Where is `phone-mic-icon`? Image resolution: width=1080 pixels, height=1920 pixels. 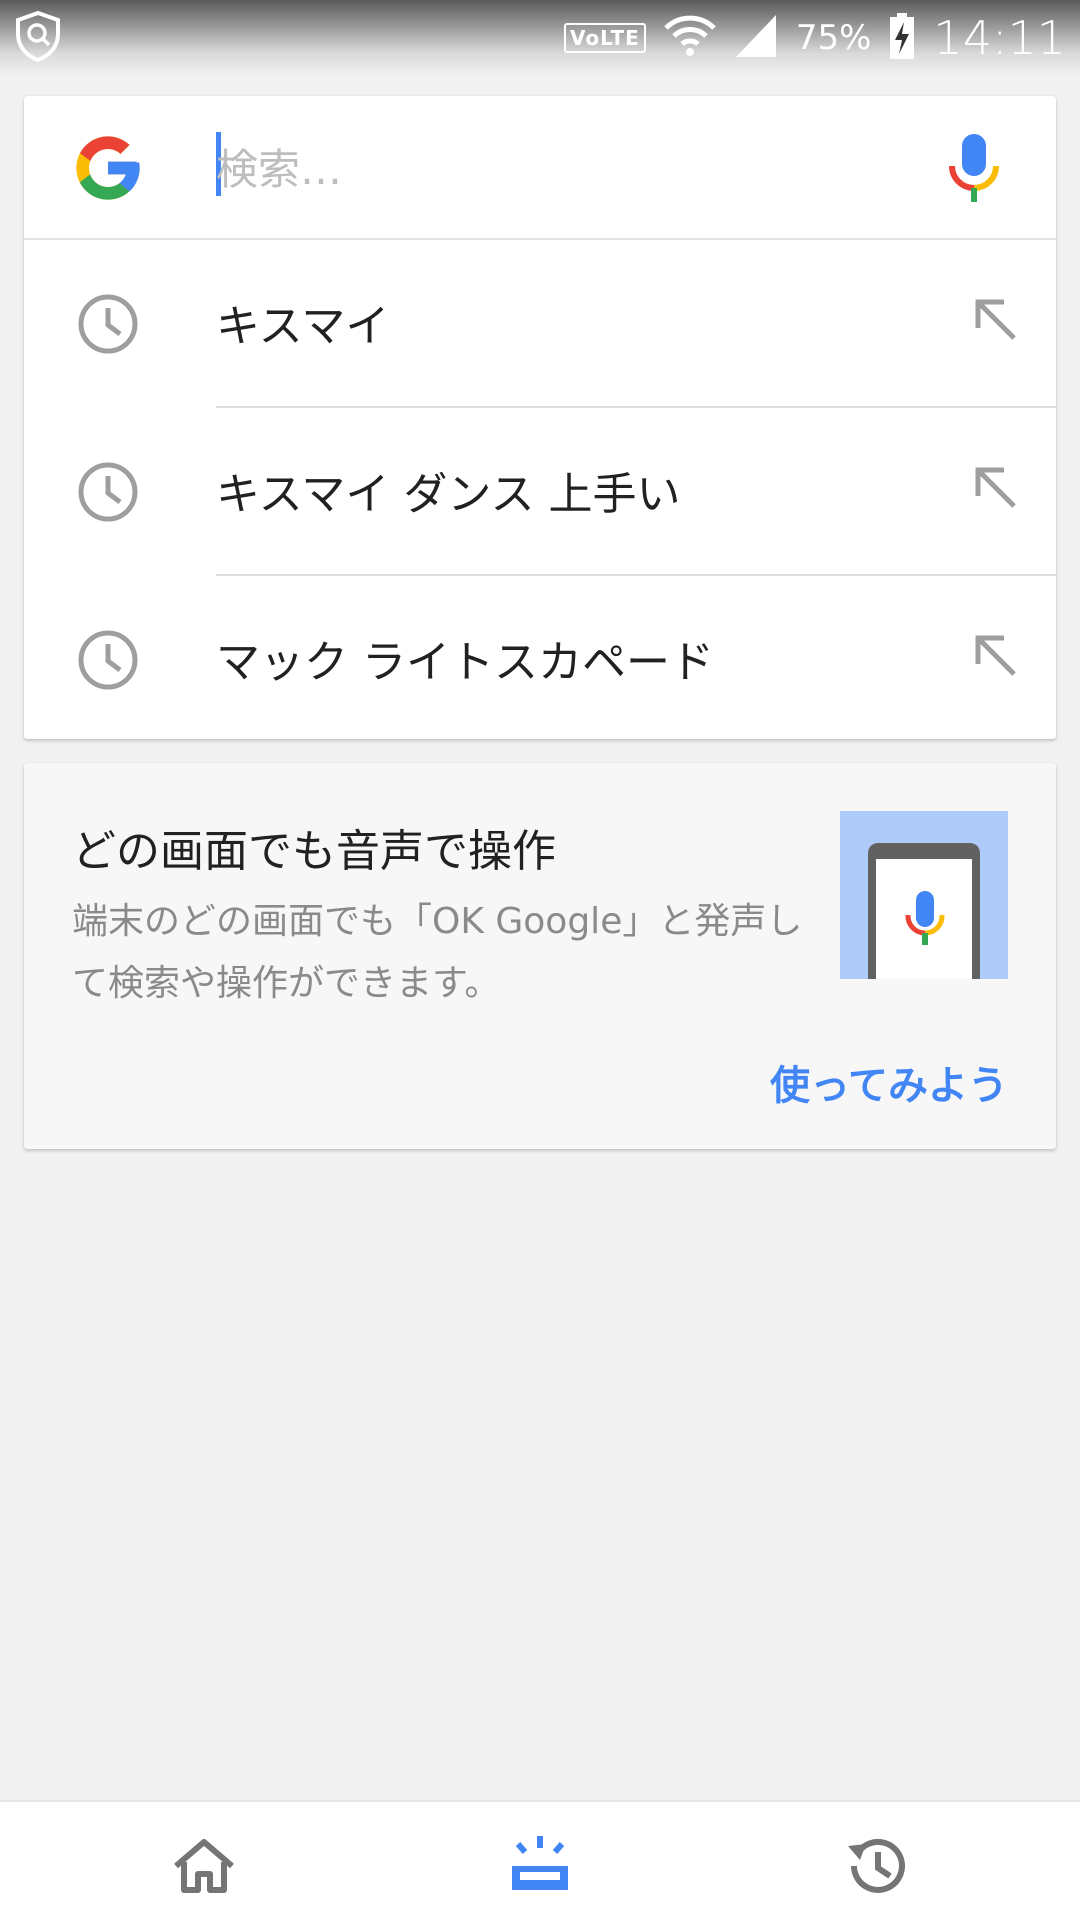 phone-mic-icon is located at coordinates (924, 895).